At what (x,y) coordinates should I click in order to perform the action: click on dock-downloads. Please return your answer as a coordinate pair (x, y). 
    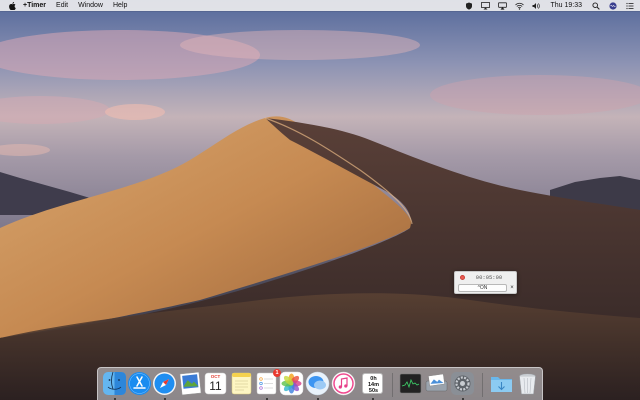
    Looking at the image, I should click on (501, 383).